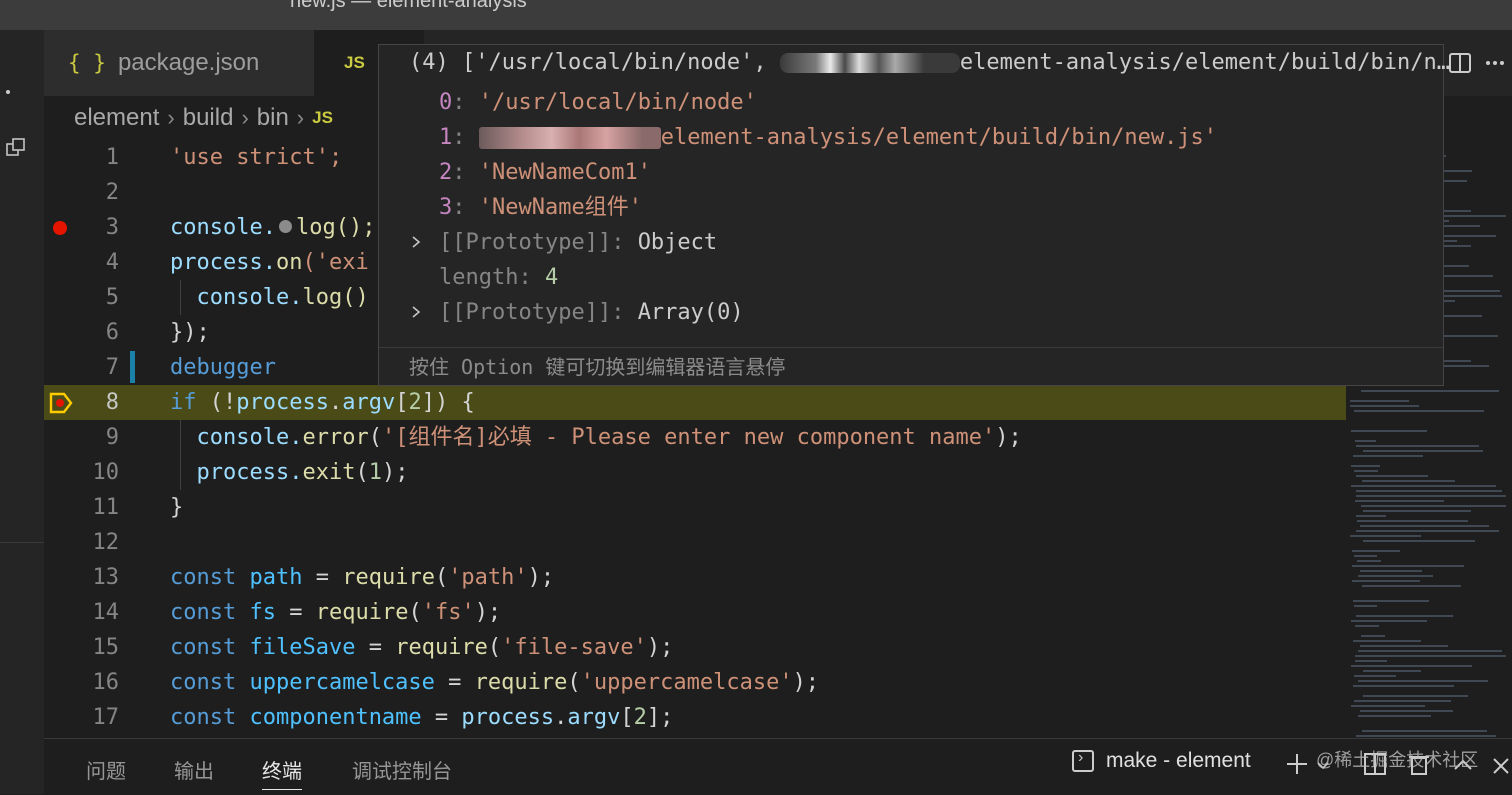  What do you see at coordinates (335, 717) in the screenshot?
I see `code-token: componentname` at bounding box center [335, 717].